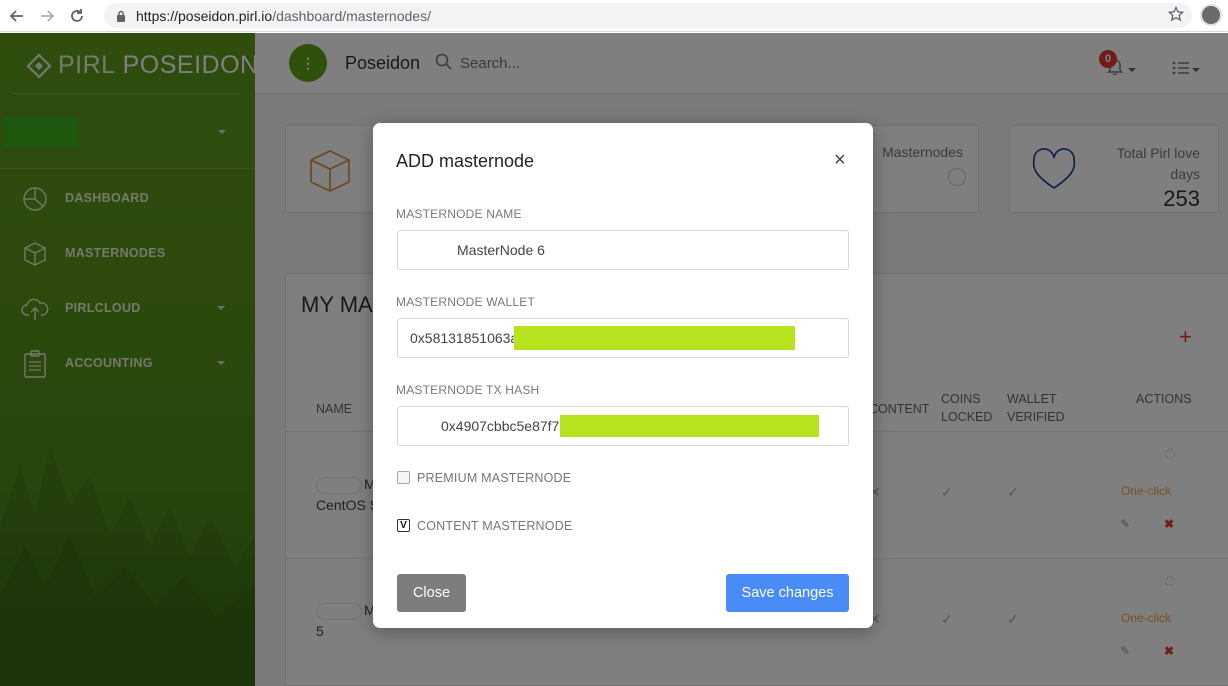 The width and height of the screenshot is (1228, 686). I want to click on bookmark-star-icon, so click(1176, 16).